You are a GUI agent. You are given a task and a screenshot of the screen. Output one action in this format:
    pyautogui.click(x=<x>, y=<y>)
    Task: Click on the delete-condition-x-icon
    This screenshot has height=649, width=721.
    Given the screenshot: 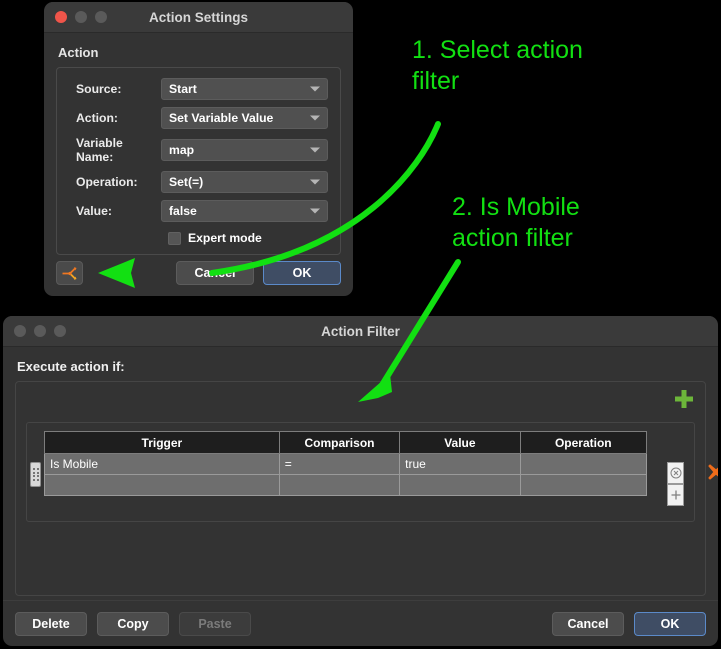 What is the action you would take?
    pyautogui.click(x=712, y=472)
    